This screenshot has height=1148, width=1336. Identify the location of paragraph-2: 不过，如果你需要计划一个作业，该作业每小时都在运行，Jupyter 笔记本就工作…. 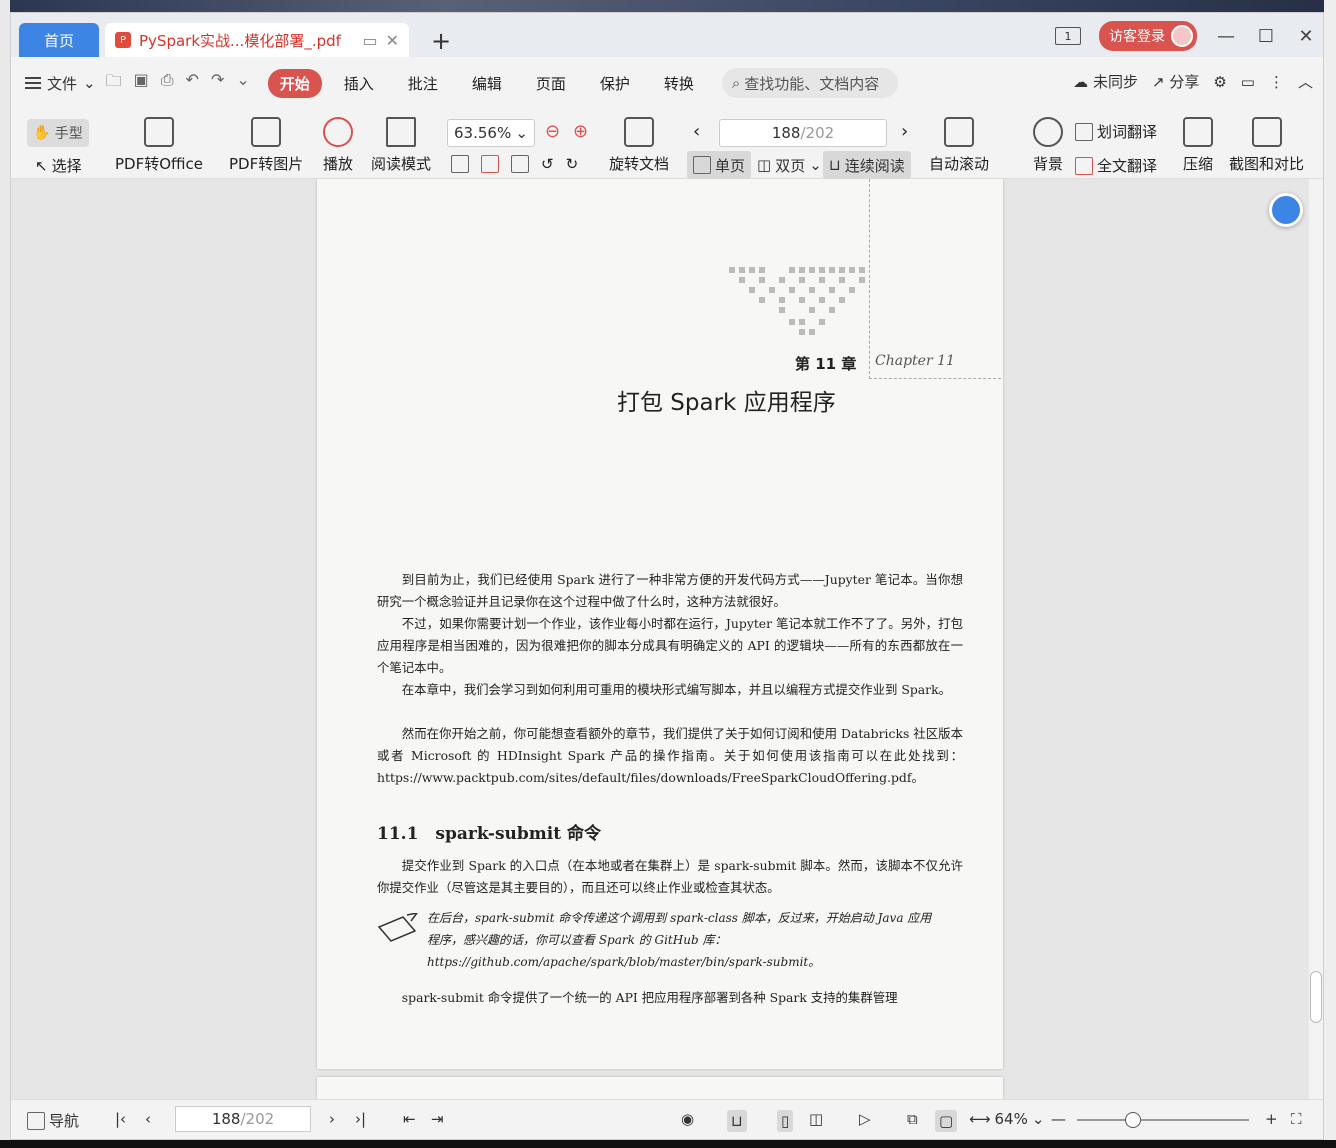
(670, 645).